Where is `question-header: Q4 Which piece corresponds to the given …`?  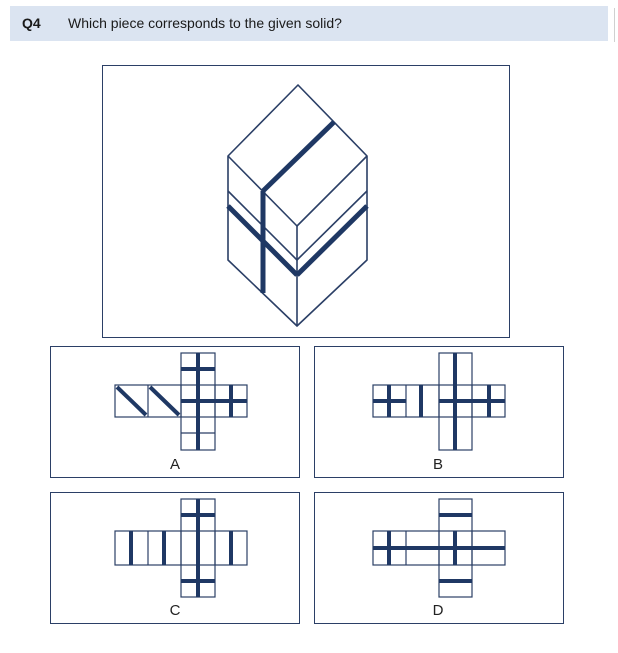 question-header: Q4 Which piece corresponds to the given … is located at coordinates (309, 23).